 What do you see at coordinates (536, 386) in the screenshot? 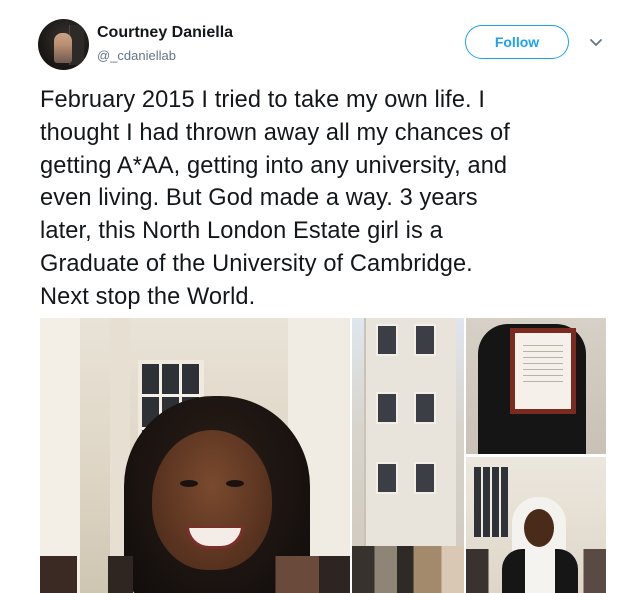
I see `photo-certificate` at bounding box center [536, 386].